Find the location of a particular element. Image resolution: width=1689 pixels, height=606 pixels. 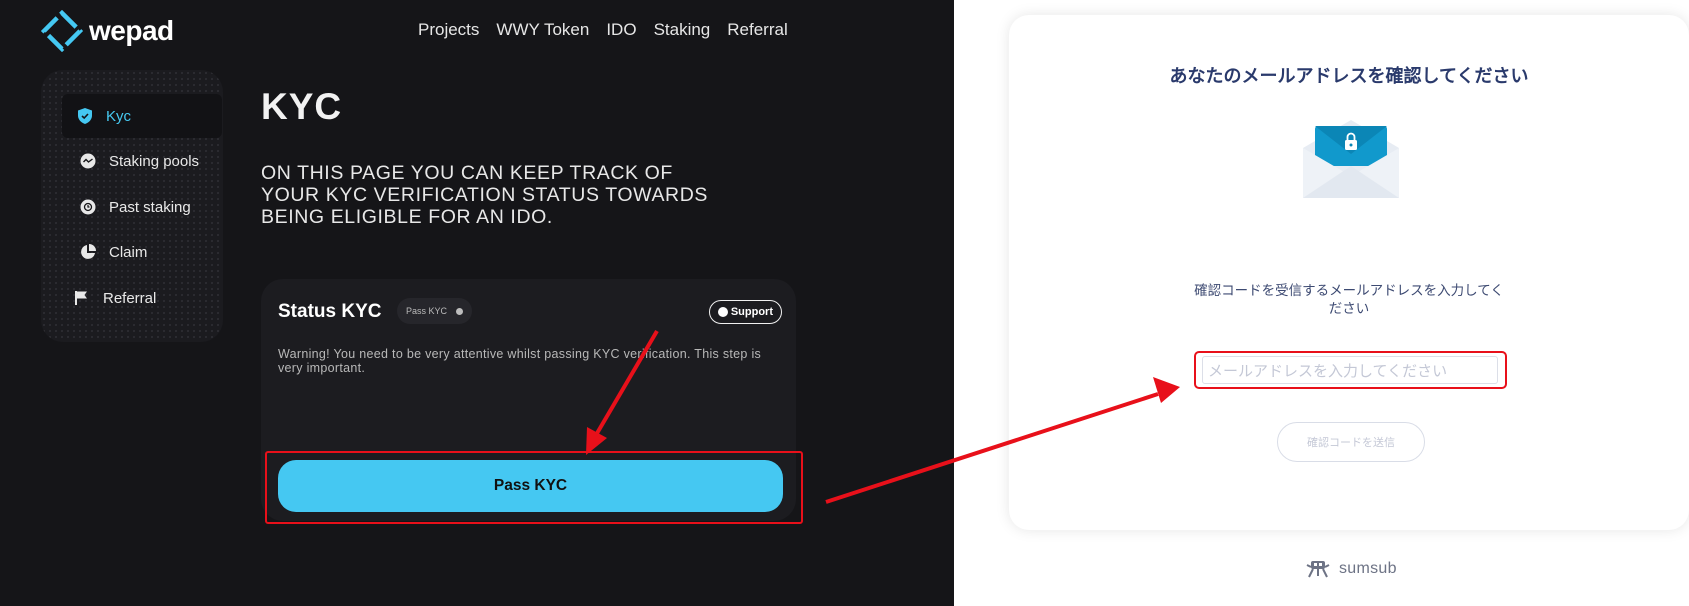

sidebar-item-referral: Referral is located at coordinates (114, 298).